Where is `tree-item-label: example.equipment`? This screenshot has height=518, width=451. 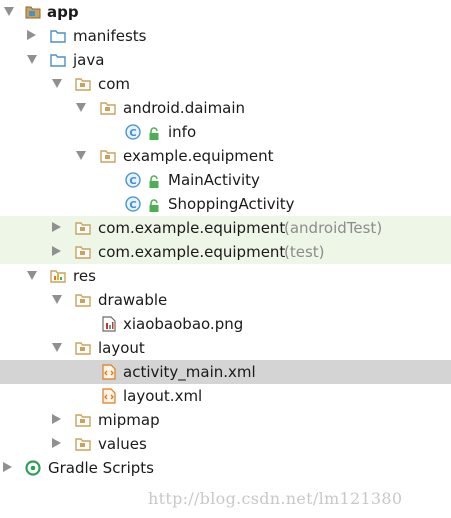
tree-item-label: example.equipment is located at coordinates (198, 156).